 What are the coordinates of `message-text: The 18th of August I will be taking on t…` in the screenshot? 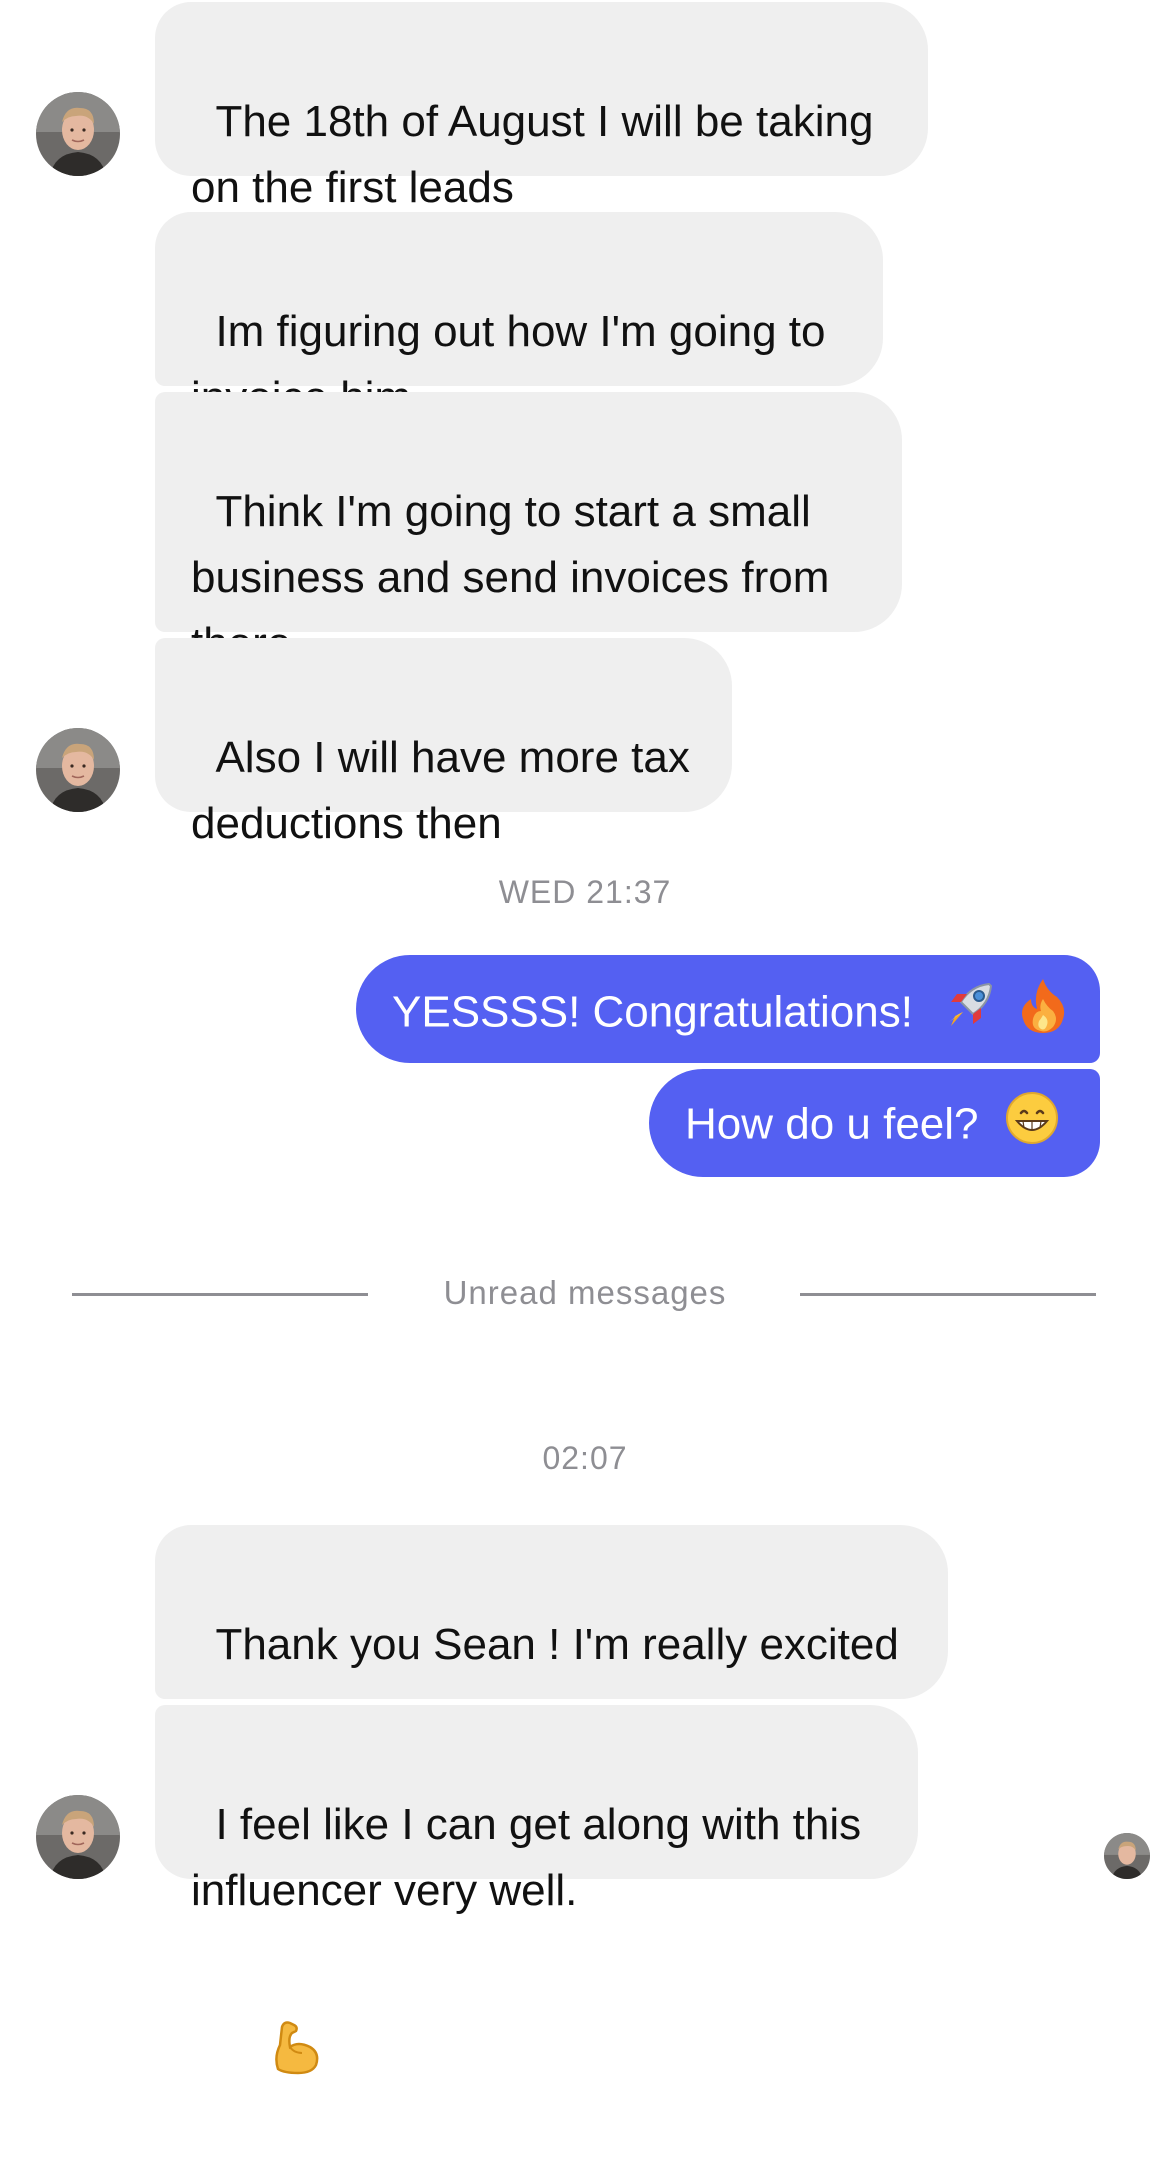 It's located at (538, 154).